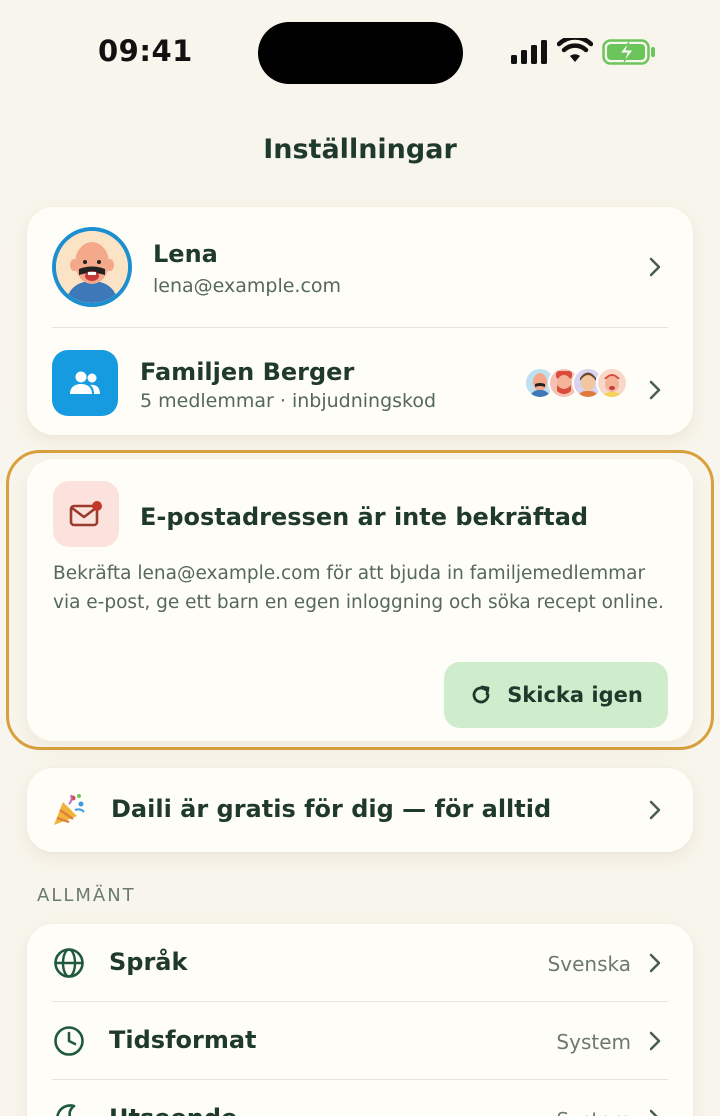  Describe the element at coordinates (628, 52) in the screenshot. I see `battery-charging-icon` at that location.